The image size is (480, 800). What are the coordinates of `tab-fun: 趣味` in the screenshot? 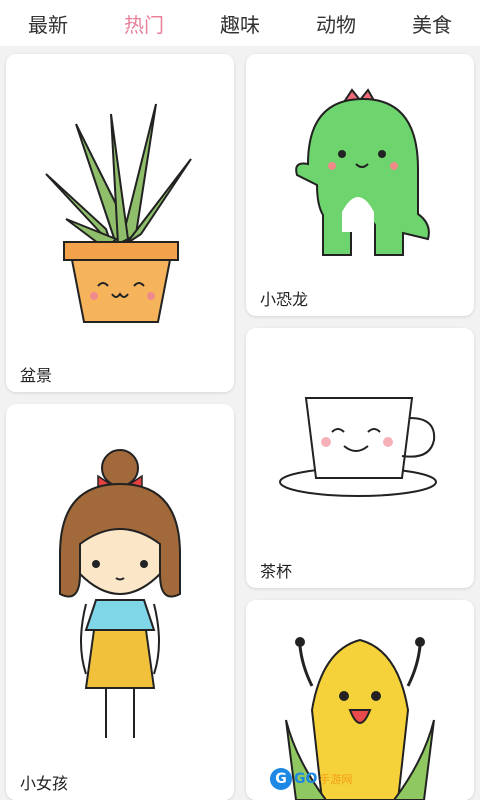 It's located at (240, 23).